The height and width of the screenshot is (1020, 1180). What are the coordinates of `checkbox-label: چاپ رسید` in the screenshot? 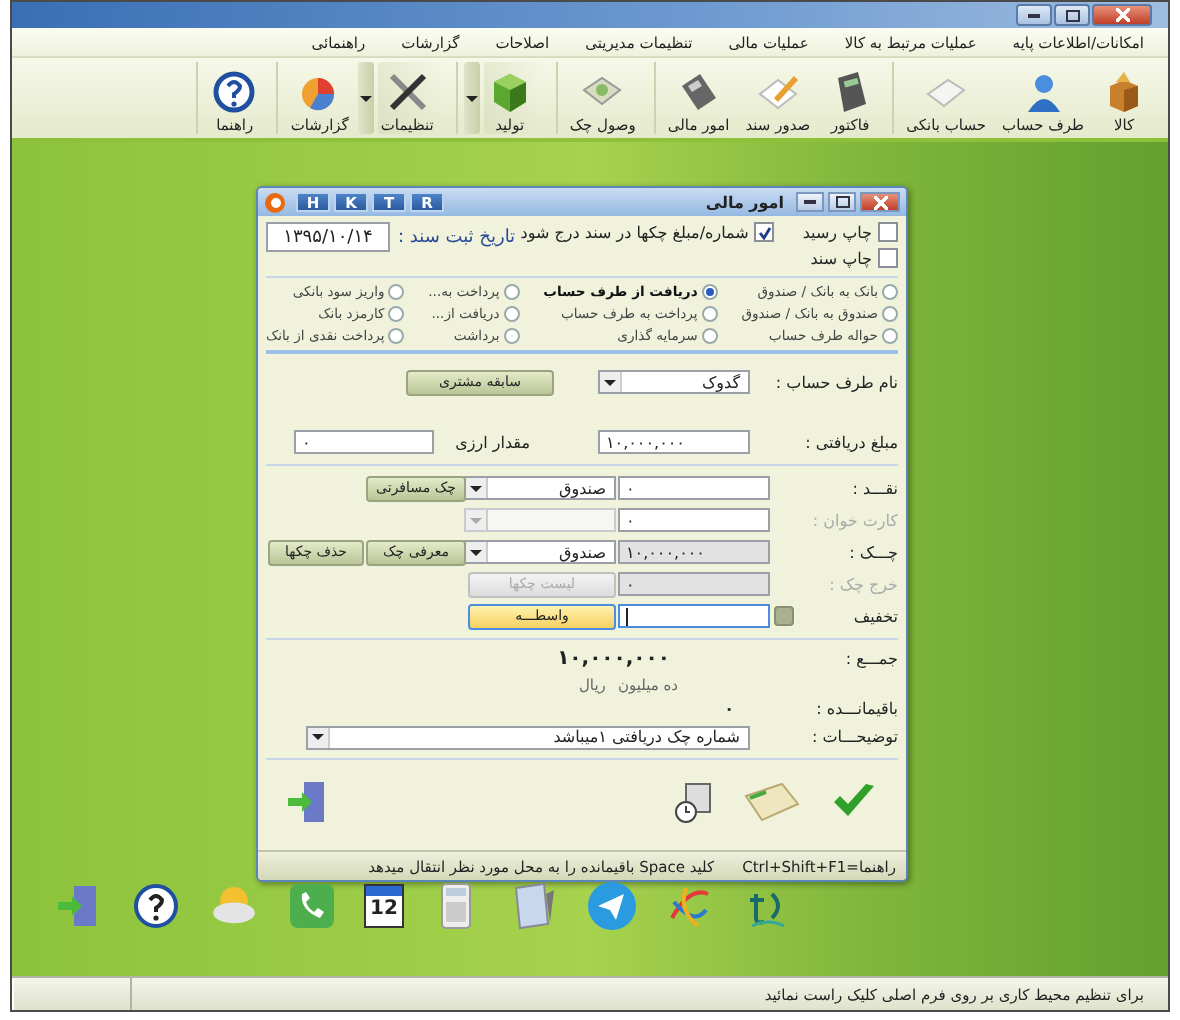 It's located at (837, 232).